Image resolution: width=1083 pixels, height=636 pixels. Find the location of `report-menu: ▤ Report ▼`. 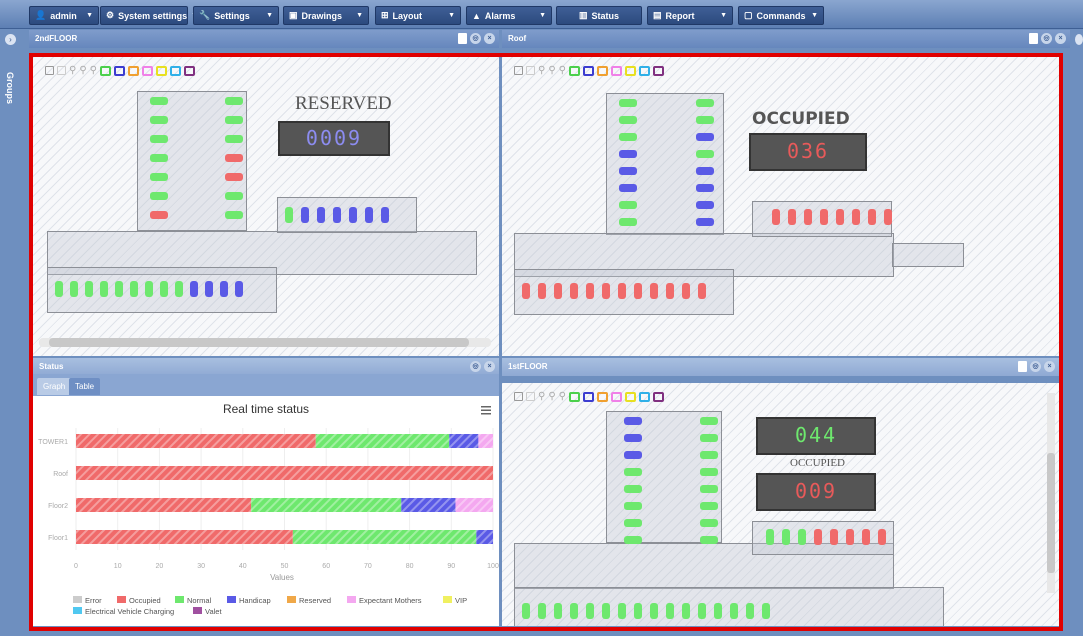

report-menu: ▤ Report ▼ is located at coordinates (690, 15).